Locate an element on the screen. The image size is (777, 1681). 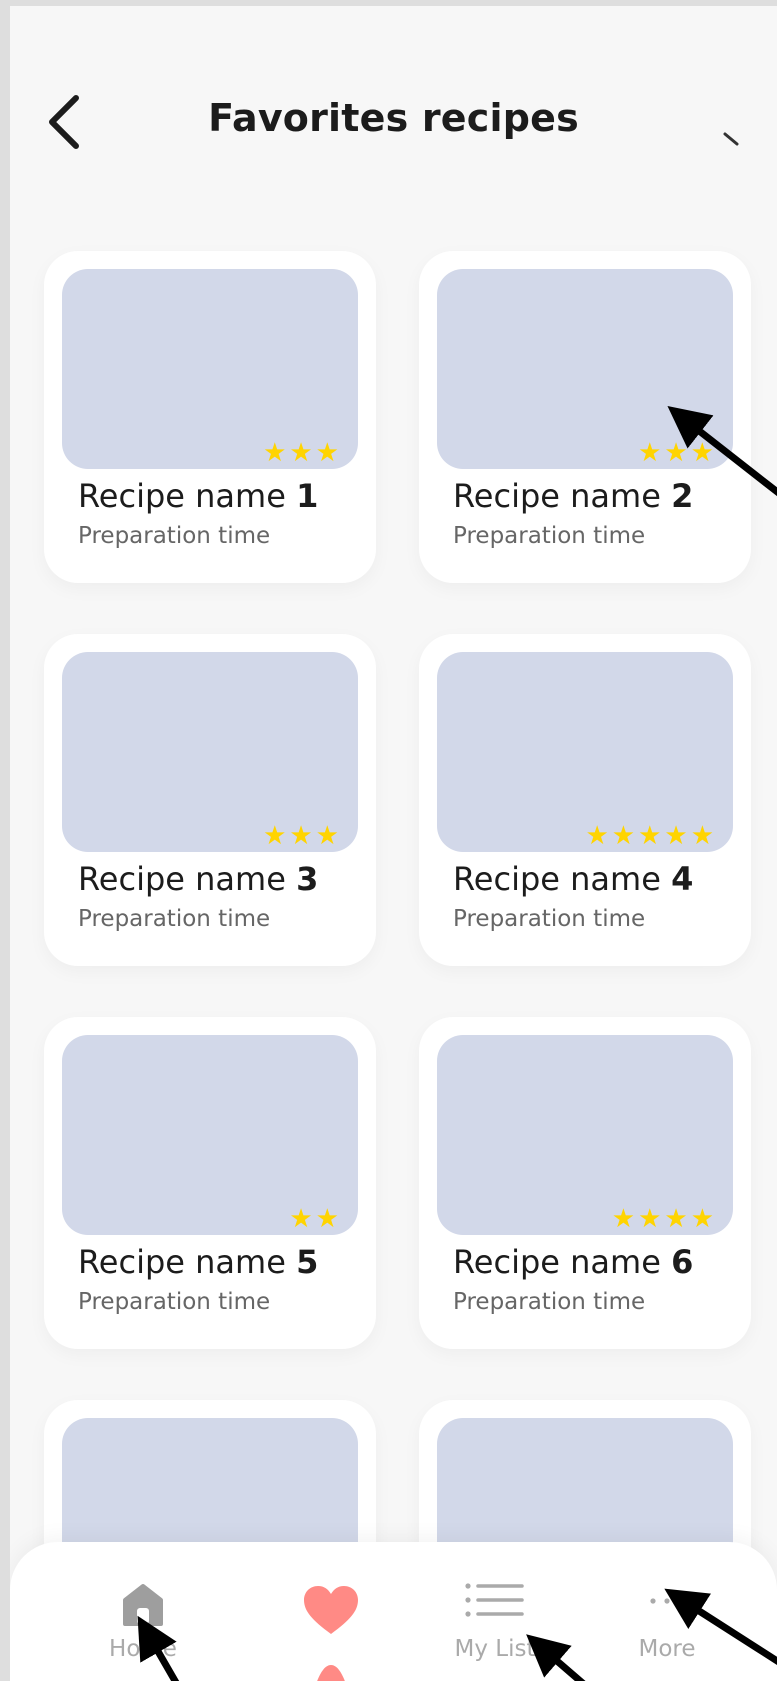
recipe-image: ★★ is located at coordinates (210, 1135).